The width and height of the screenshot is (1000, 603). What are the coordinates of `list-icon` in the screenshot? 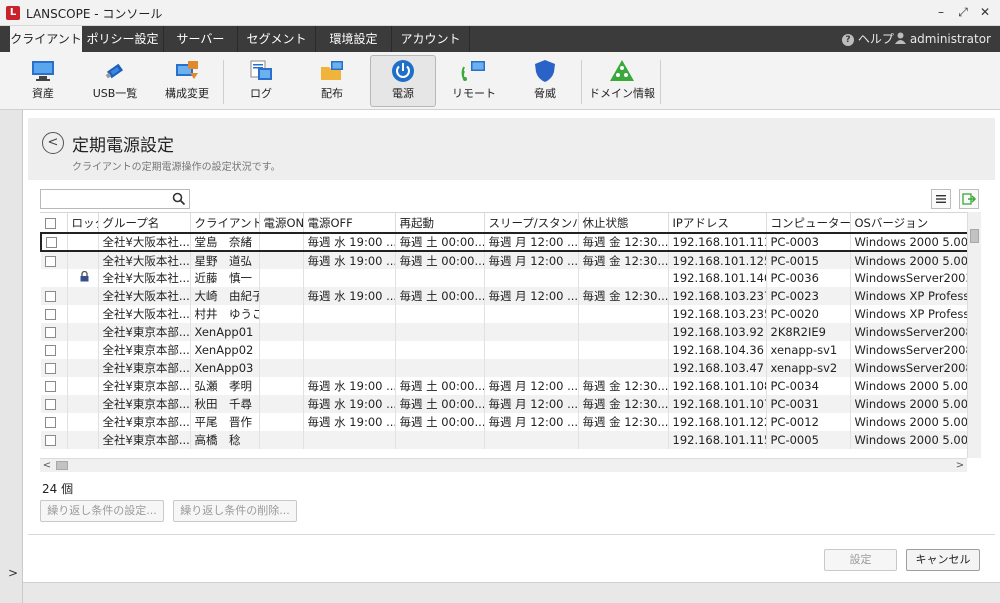 It's located at (941, 199).